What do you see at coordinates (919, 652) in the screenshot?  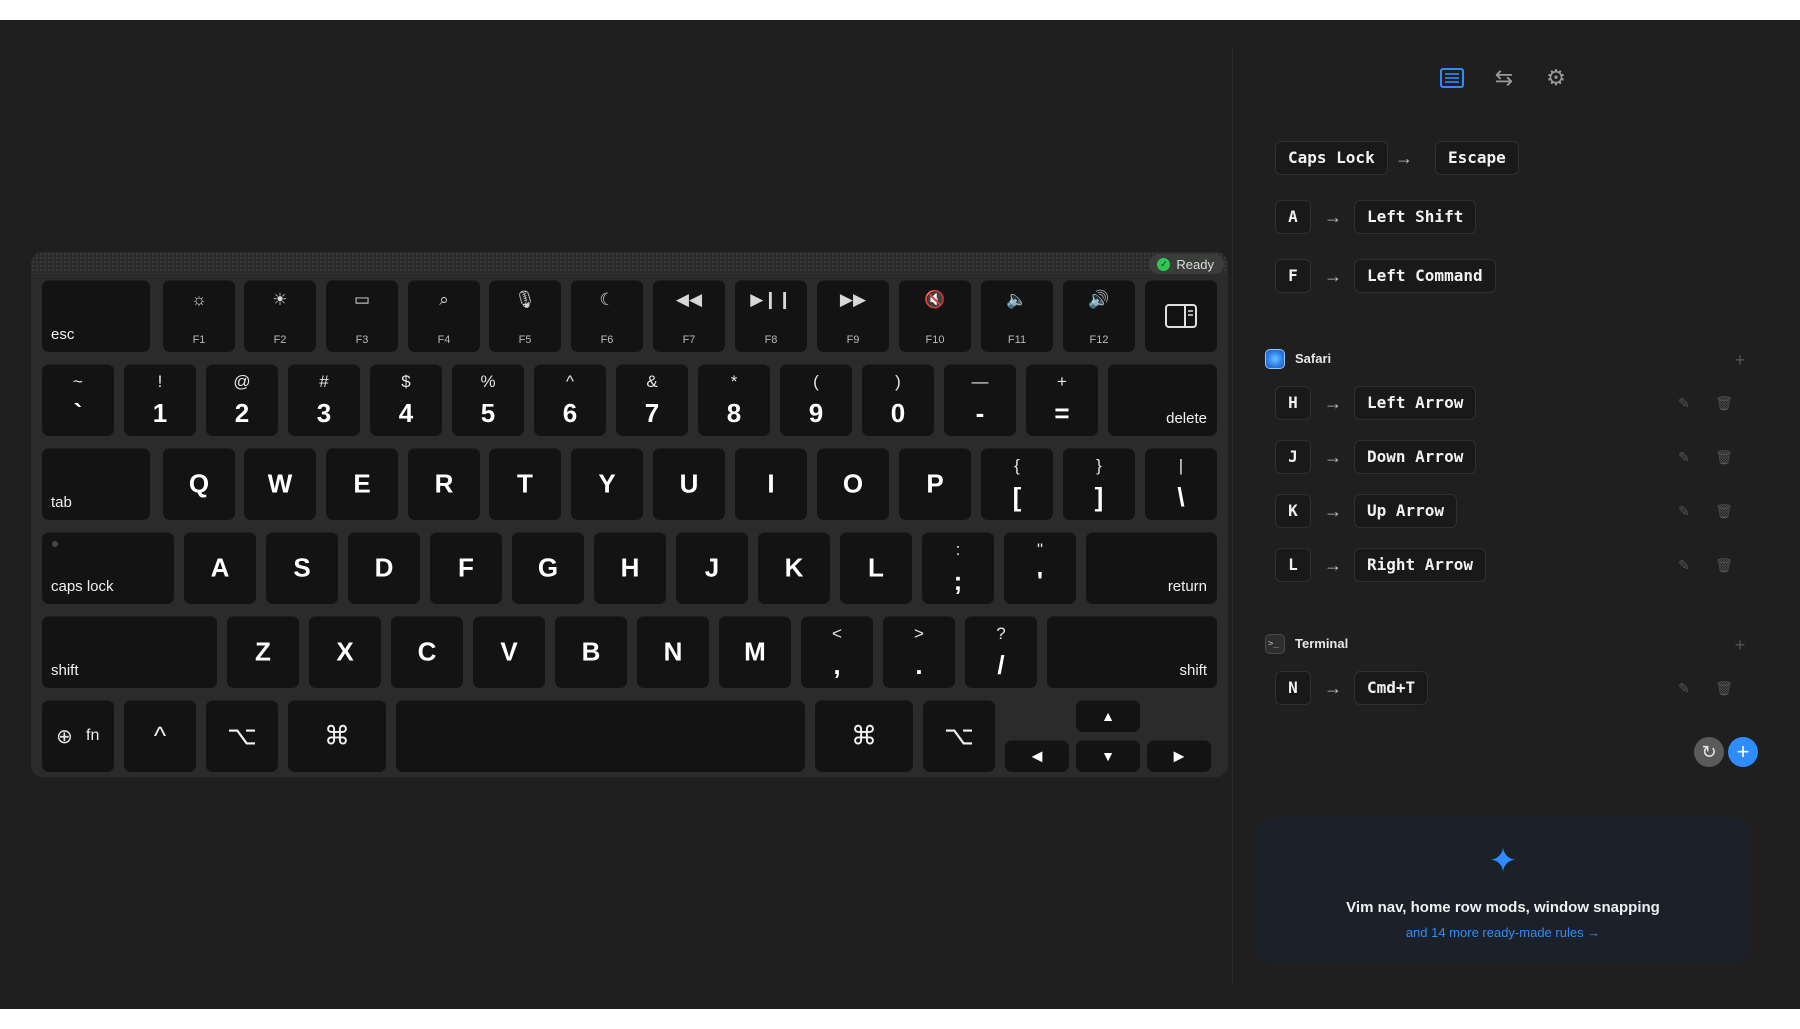 I see `key-period: >.` at bounding box center [919, 652].